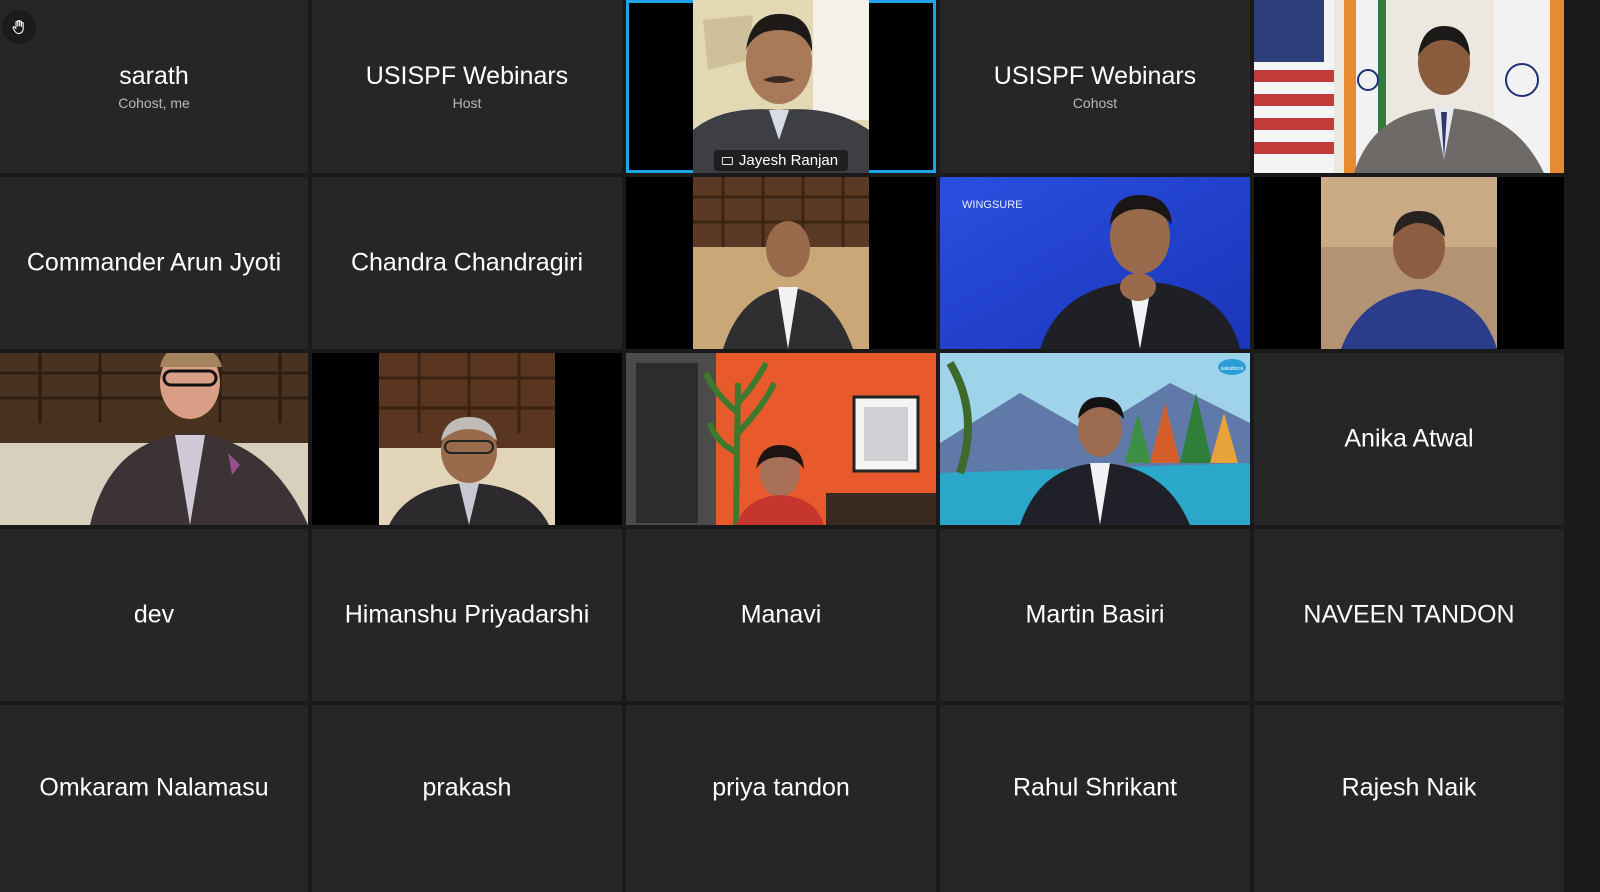 This screenshot has width=1600, height=892. I want to click on participant-name: Rajesh Naik, so click(1409, 787).